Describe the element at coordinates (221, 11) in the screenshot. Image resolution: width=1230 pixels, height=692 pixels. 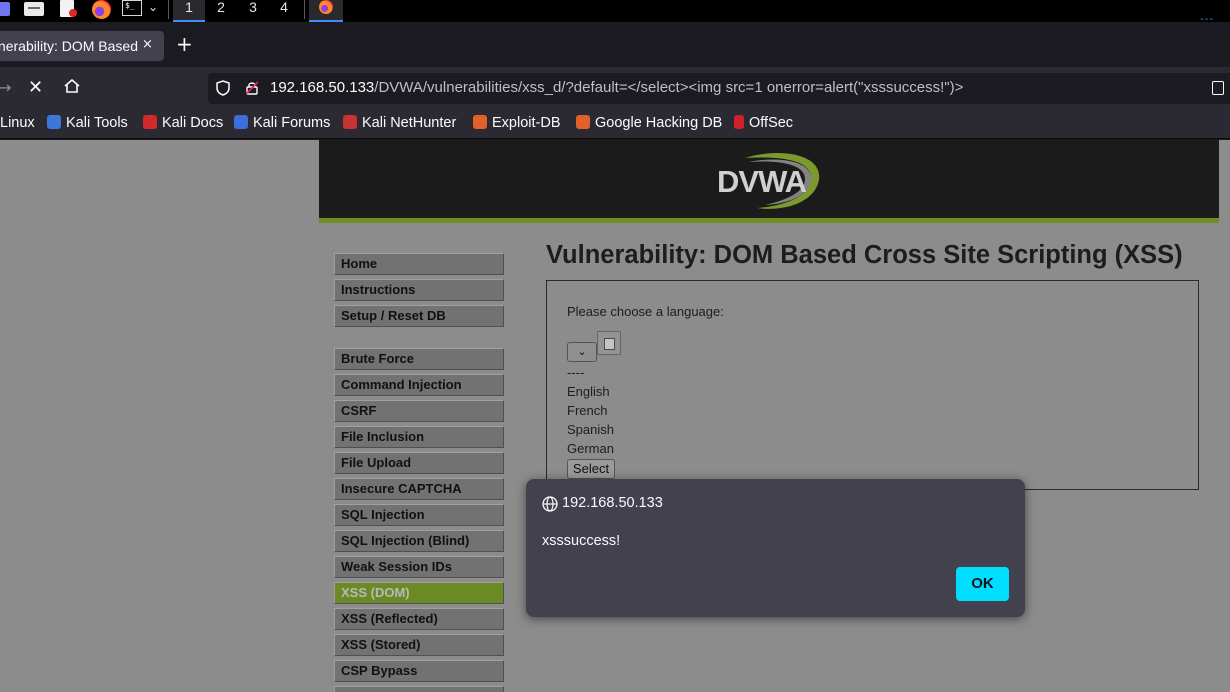
I see `workspace-2: 2` at that location.